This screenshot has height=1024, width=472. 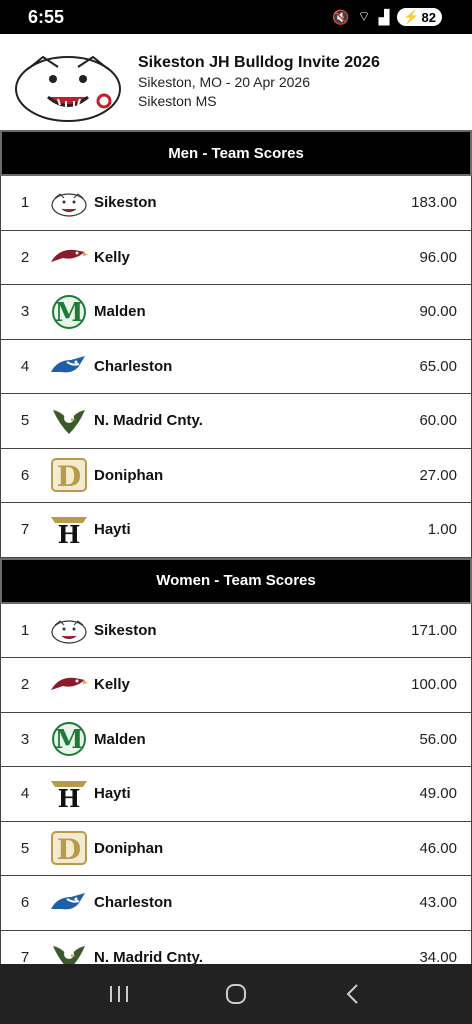 I want to click on recent-apps-icon, so click(x=118, y=994).